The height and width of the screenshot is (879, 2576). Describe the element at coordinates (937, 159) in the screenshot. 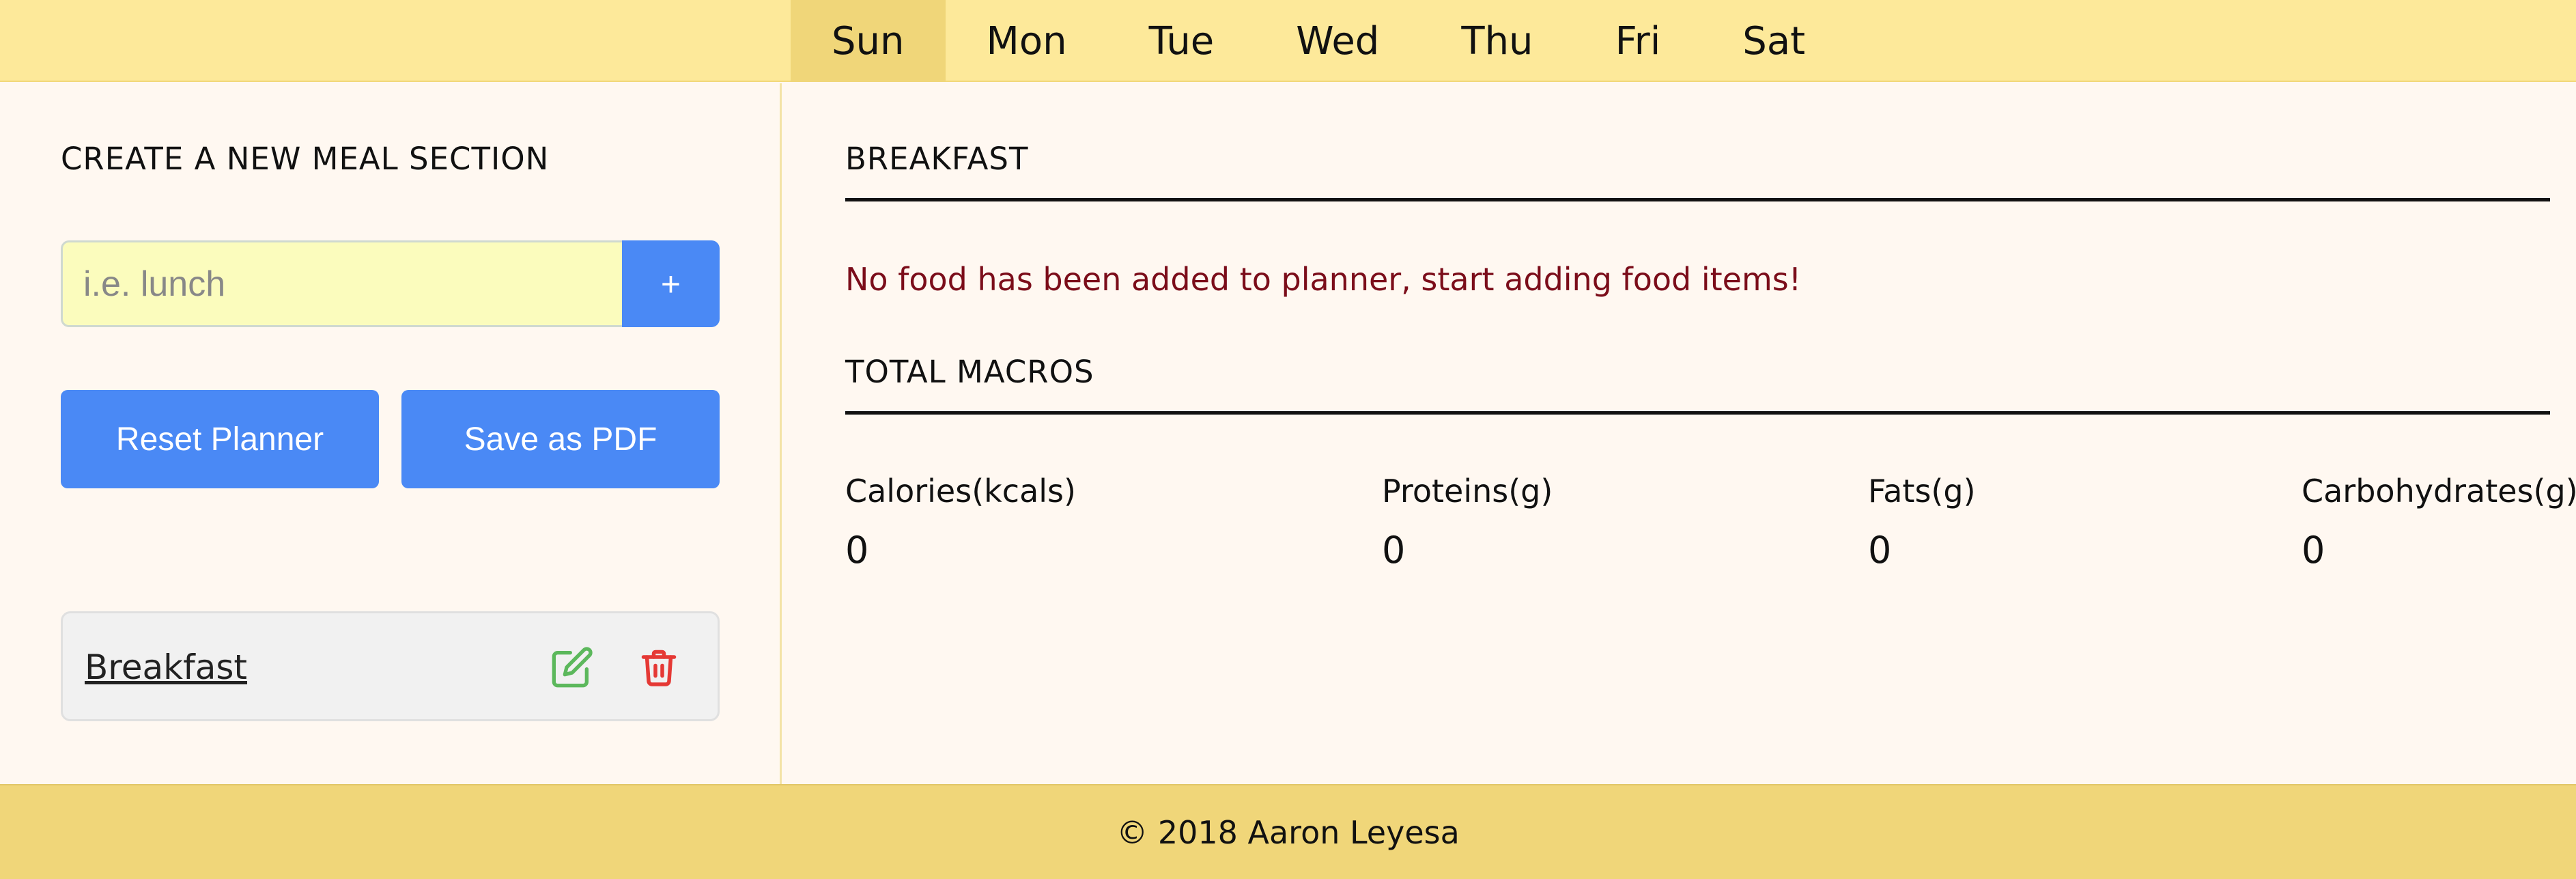

I see `meal-section-heading: BREAKFAST` at that location.